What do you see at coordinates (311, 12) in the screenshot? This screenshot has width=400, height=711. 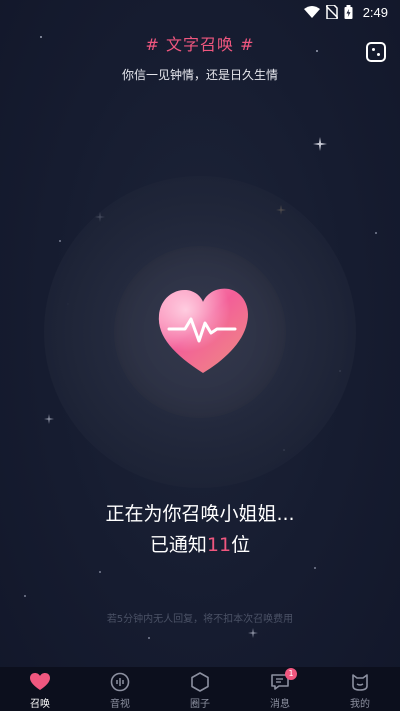 I see `wifi-icon` at bounding box center [311, 12].